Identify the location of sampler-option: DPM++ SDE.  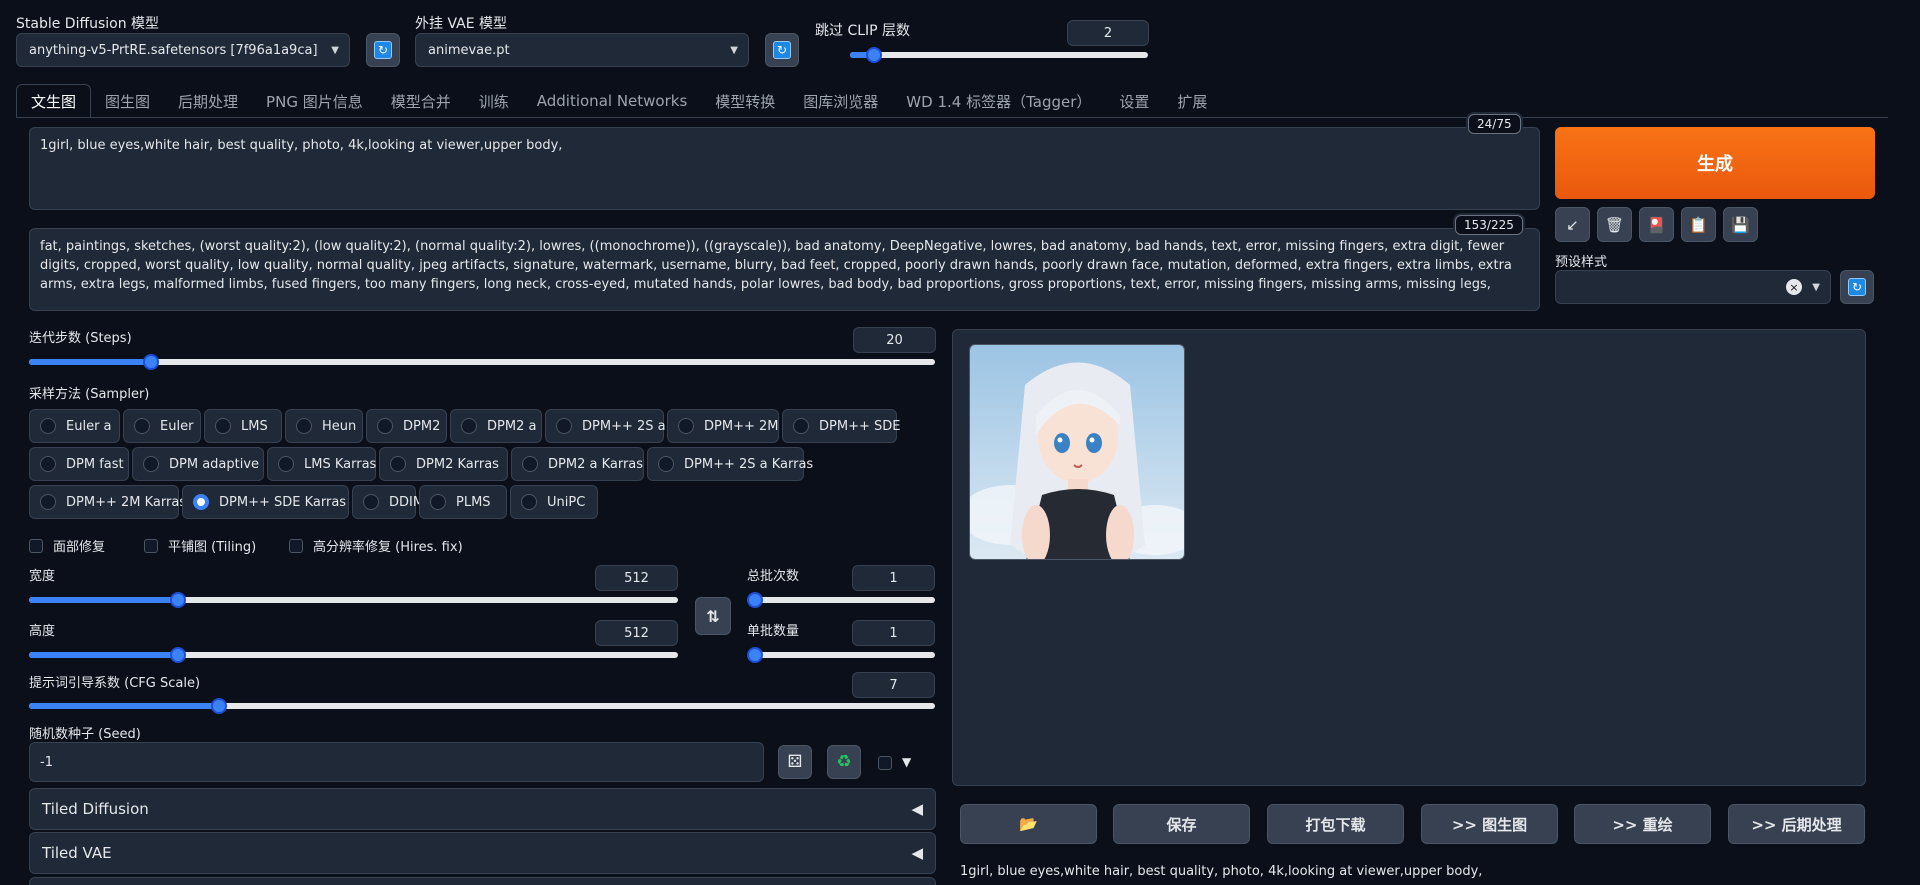
(841, 426).